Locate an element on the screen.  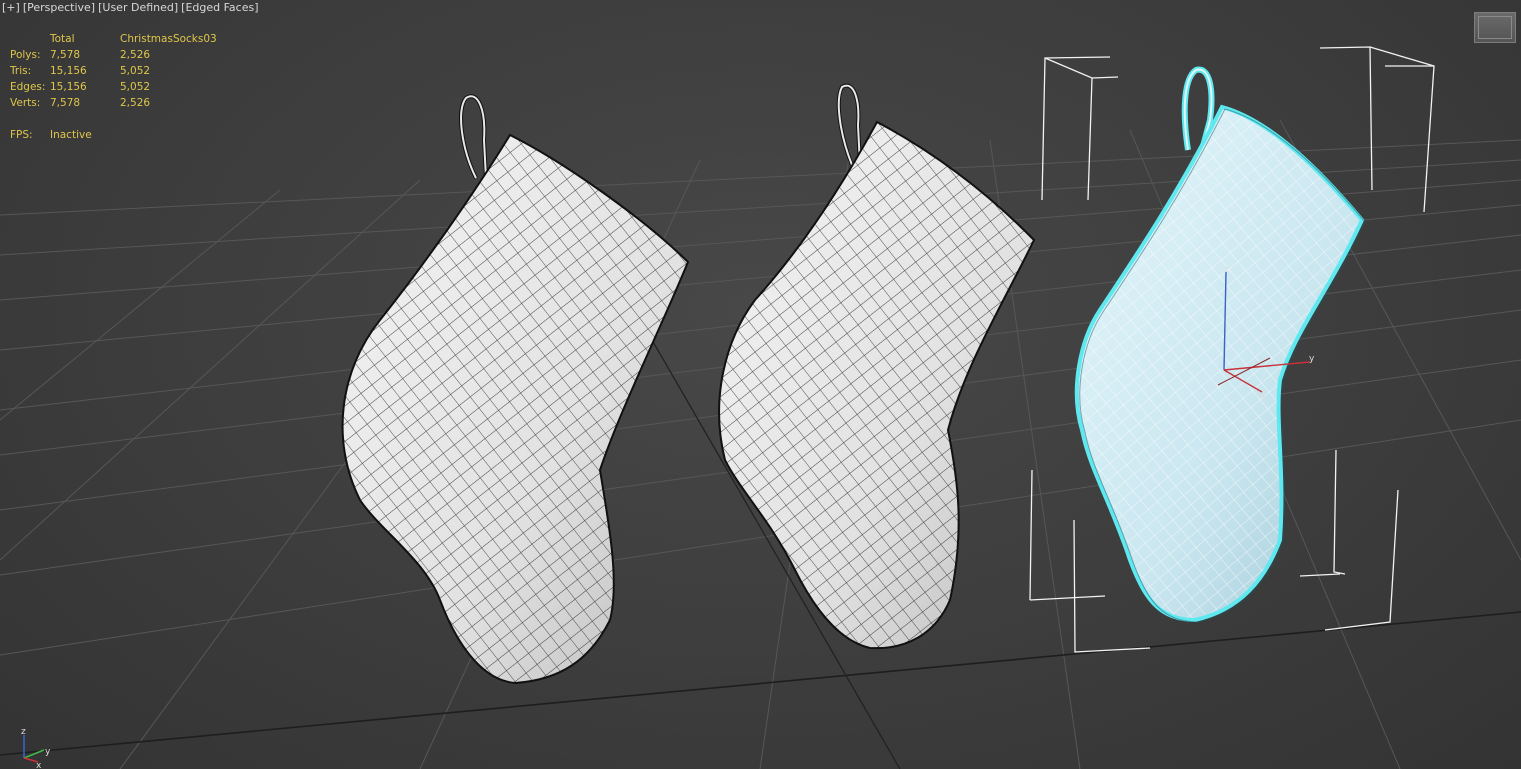
stats-object-header: ChristmasSocks03 is located at coordinates (168, 39).